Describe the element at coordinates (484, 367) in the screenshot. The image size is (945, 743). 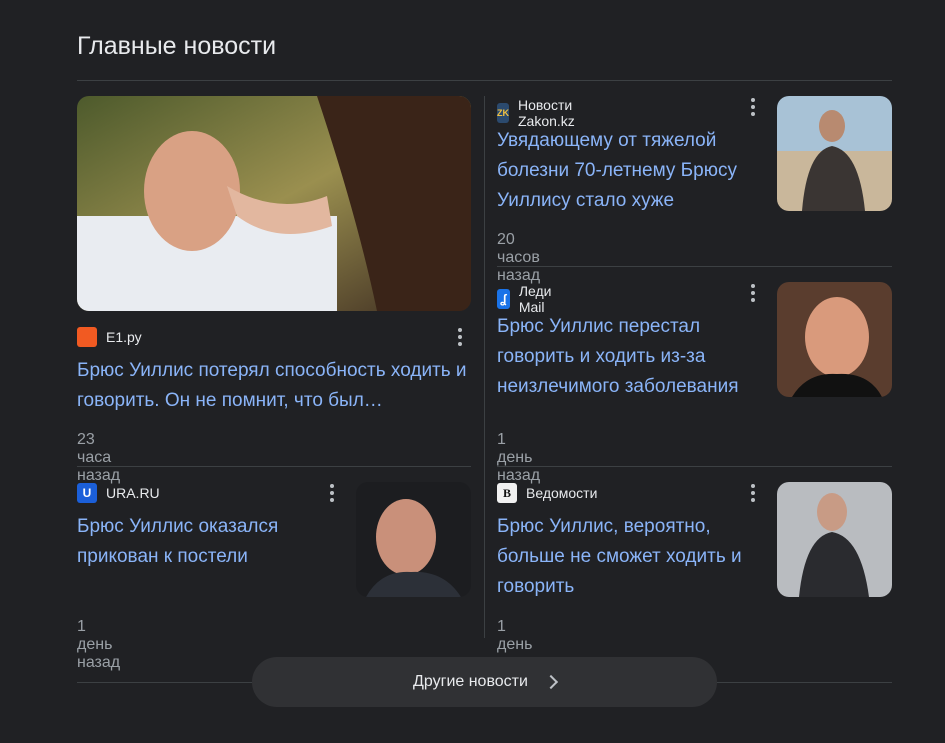
I see `column-divider` at that location.